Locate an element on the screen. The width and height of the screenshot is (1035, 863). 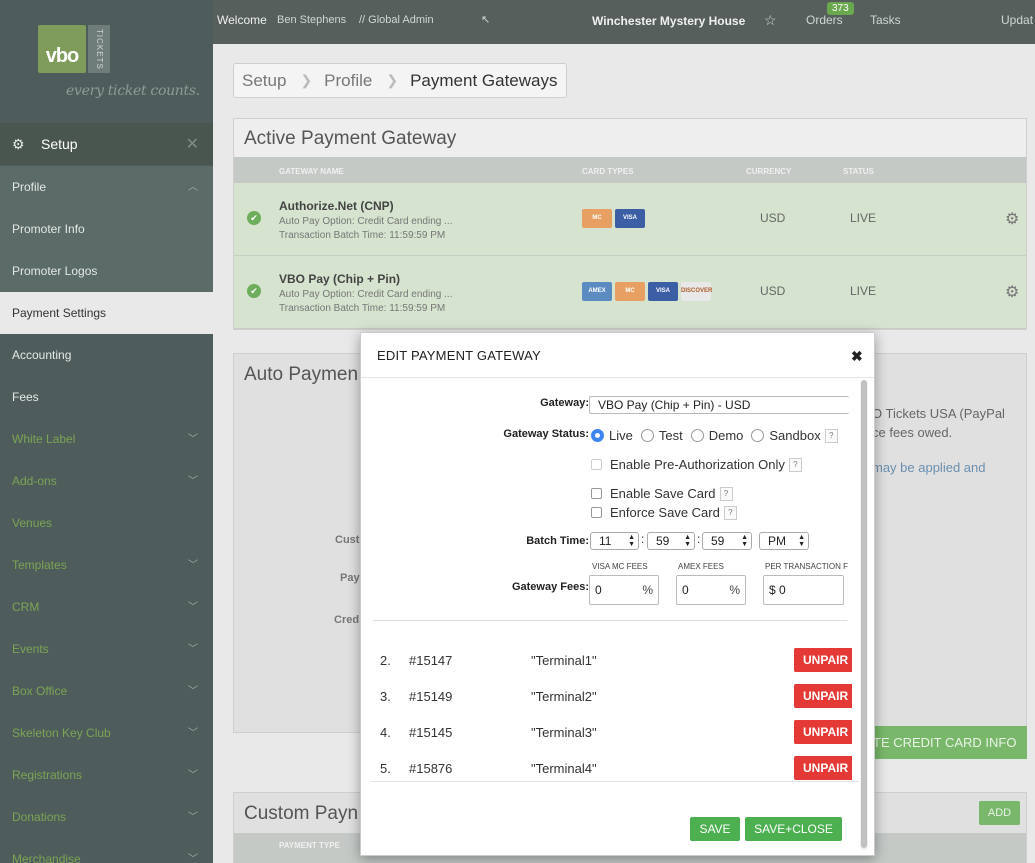
sidebar-item-merchandise: Merchandise ﹀ is located at coordinates (106, 850).